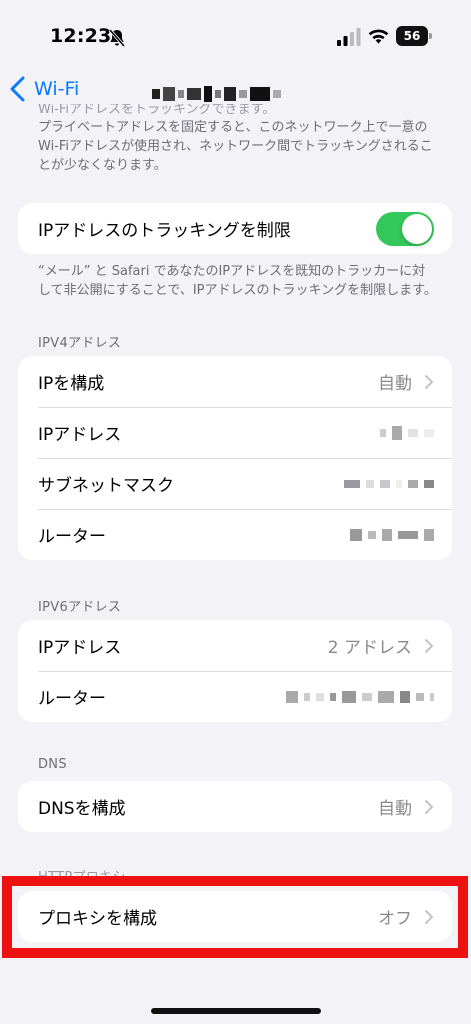 This screenshot has height=1024, width=471. Describe the element at coordinates (72, 537) in the screenshot. I see `ipv4-router-label: ルーター` at that location.